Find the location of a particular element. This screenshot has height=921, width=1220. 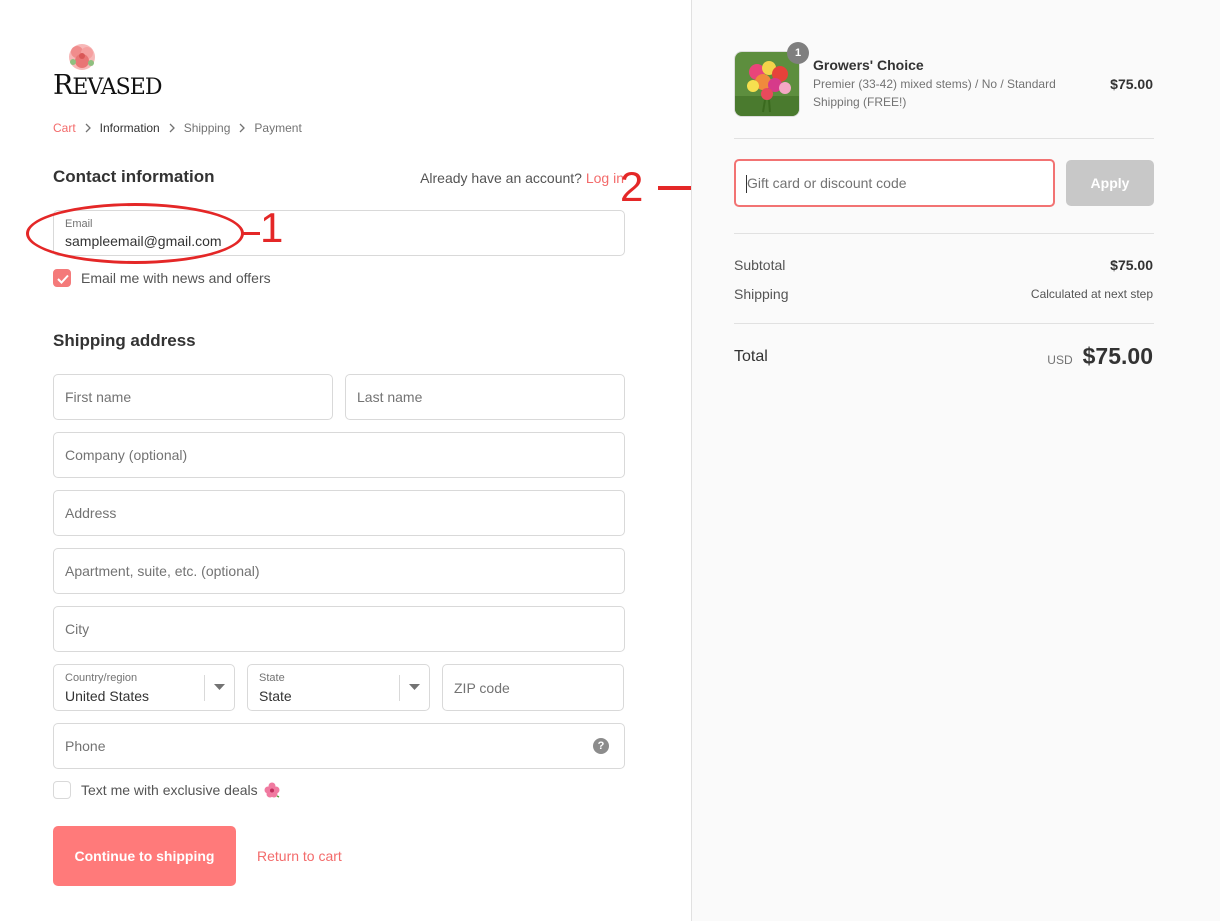

phone-placeholder: Phone is located at coordinates (85, 746).